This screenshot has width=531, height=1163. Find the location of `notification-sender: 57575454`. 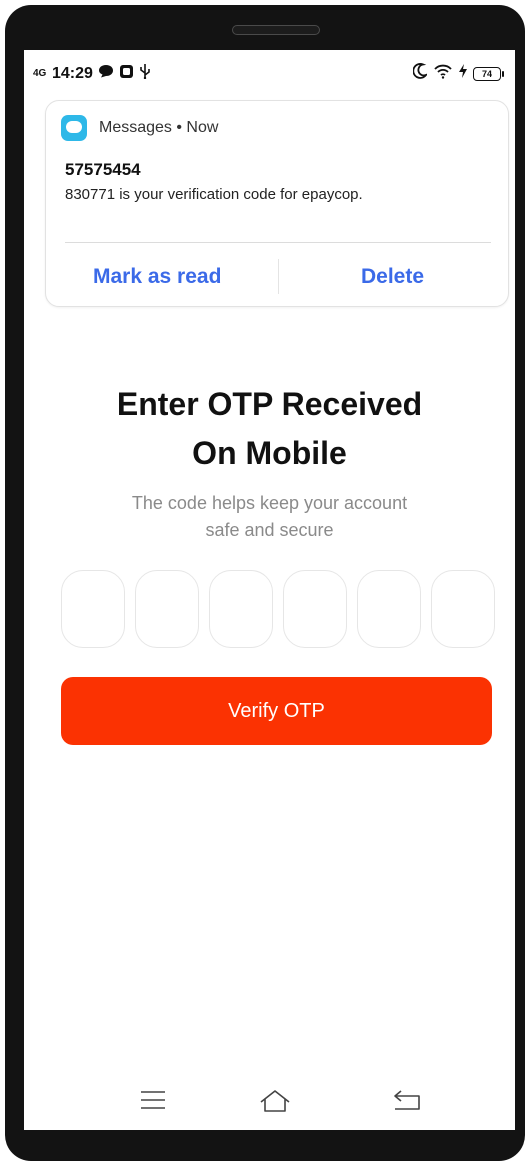

notification-sender: 57575454 is located at coordinates (103, 169).